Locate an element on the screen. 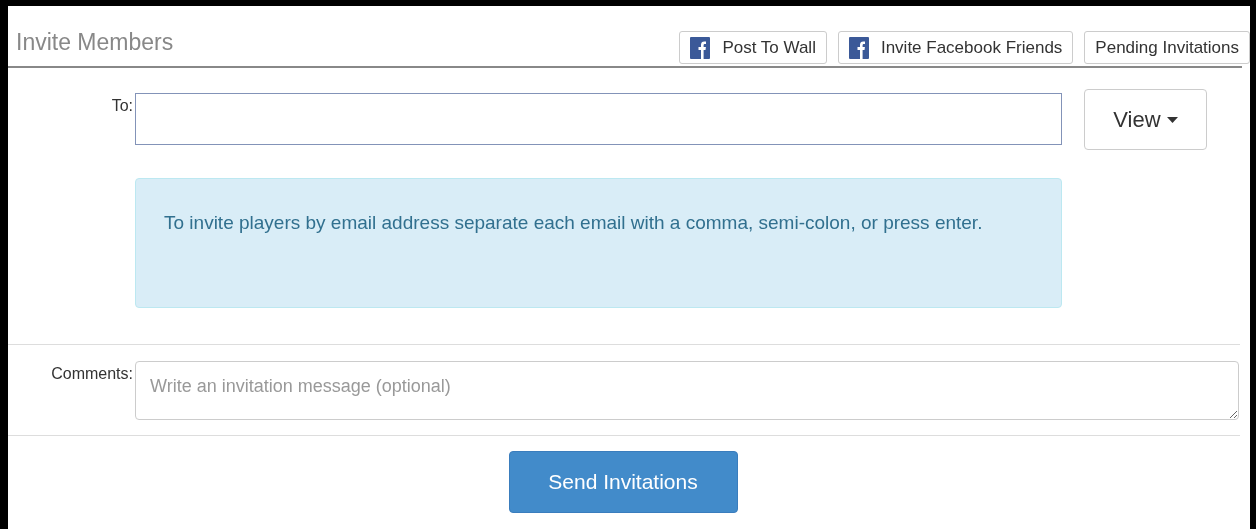 The height and width of the screenshot is (529, 1256). caret-icon is located at coordinates (1172, 119).